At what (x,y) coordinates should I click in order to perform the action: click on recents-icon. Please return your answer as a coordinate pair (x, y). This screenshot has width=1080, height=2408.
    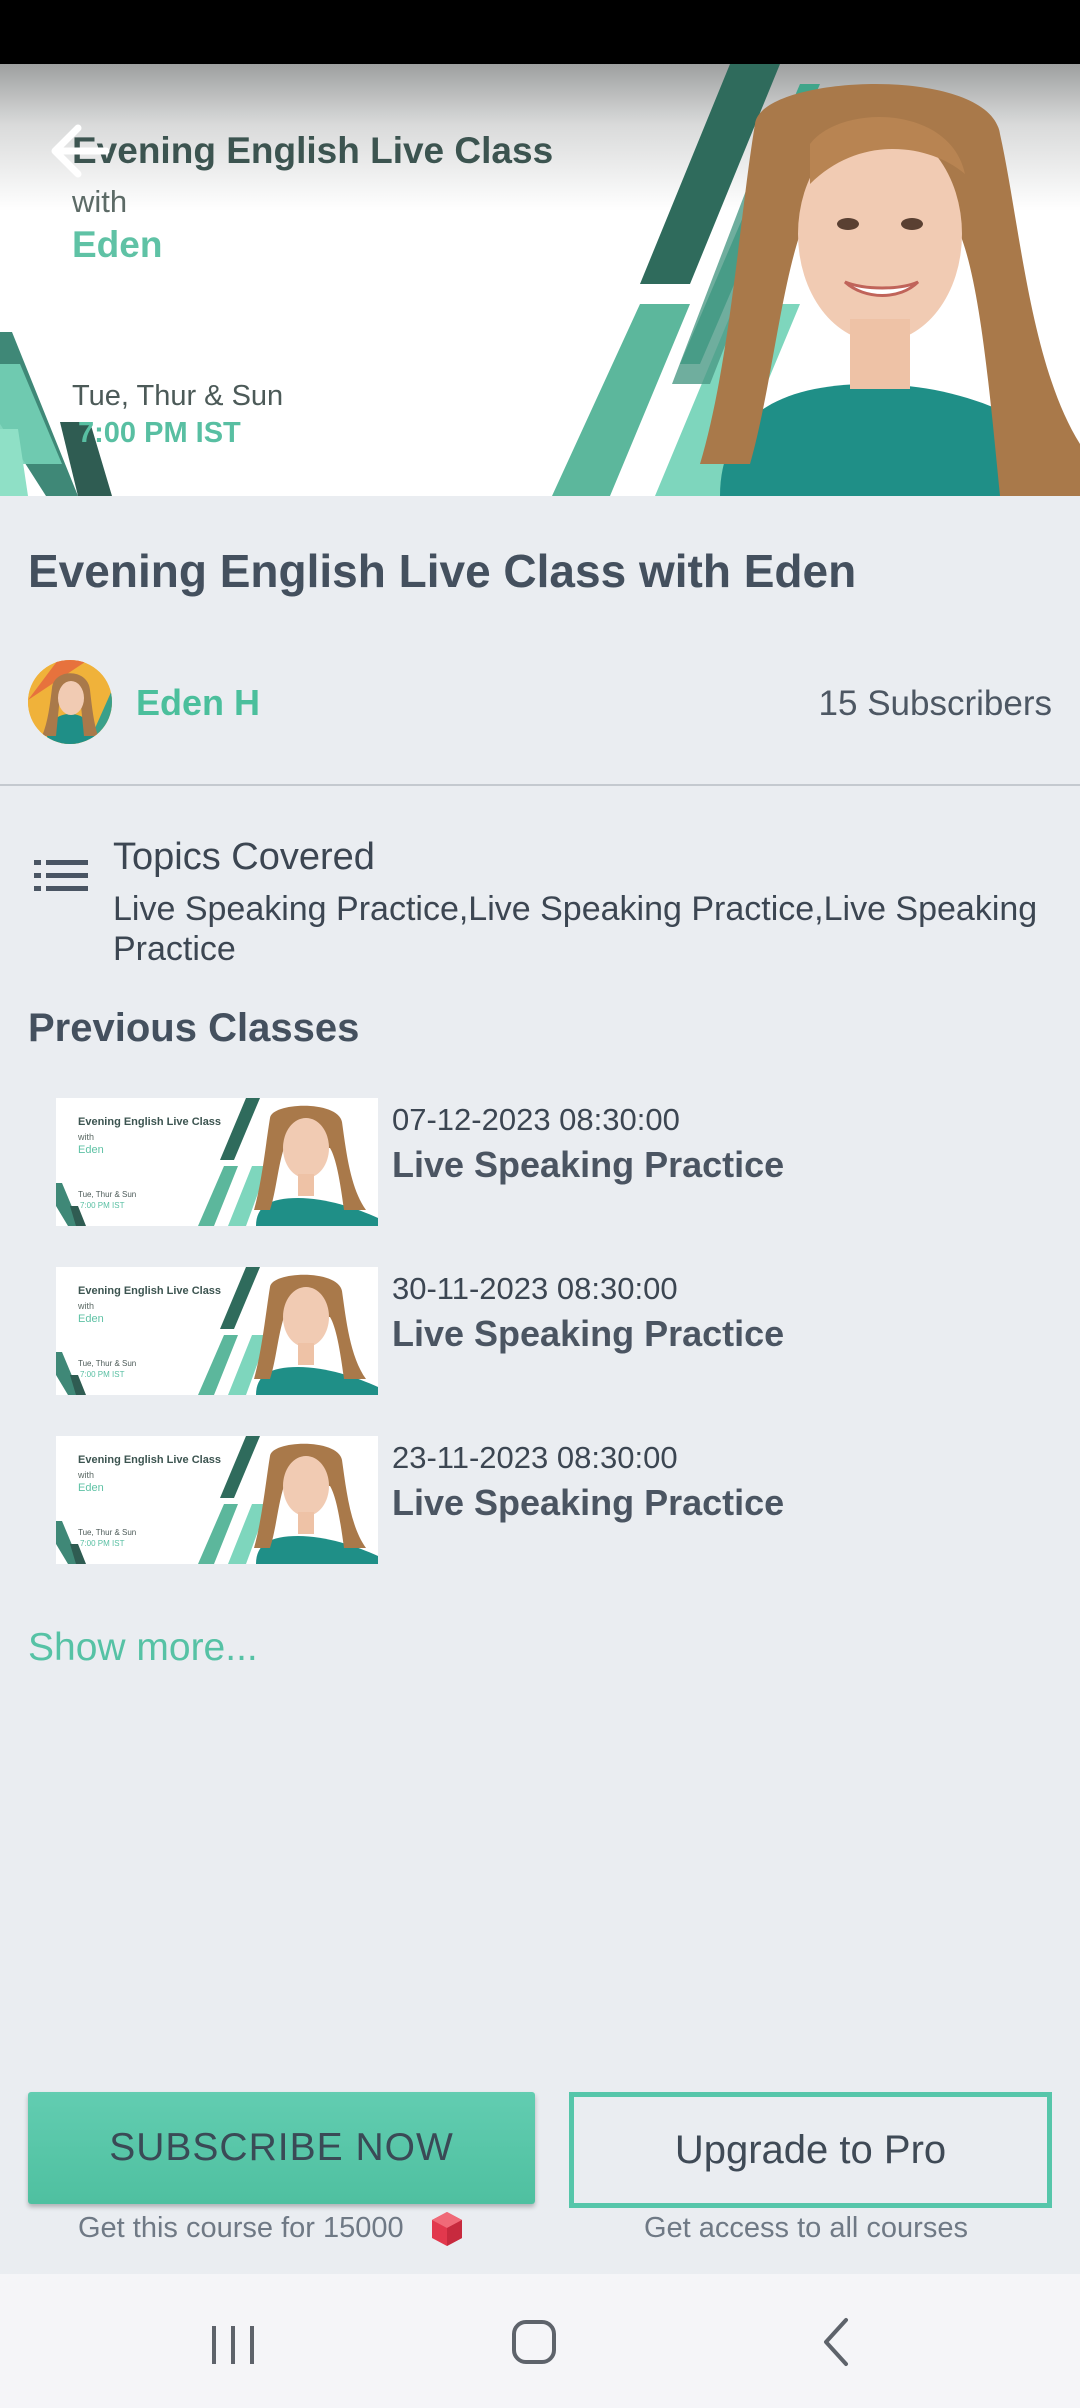
    Looking at the image, I should click on (233, 2342).